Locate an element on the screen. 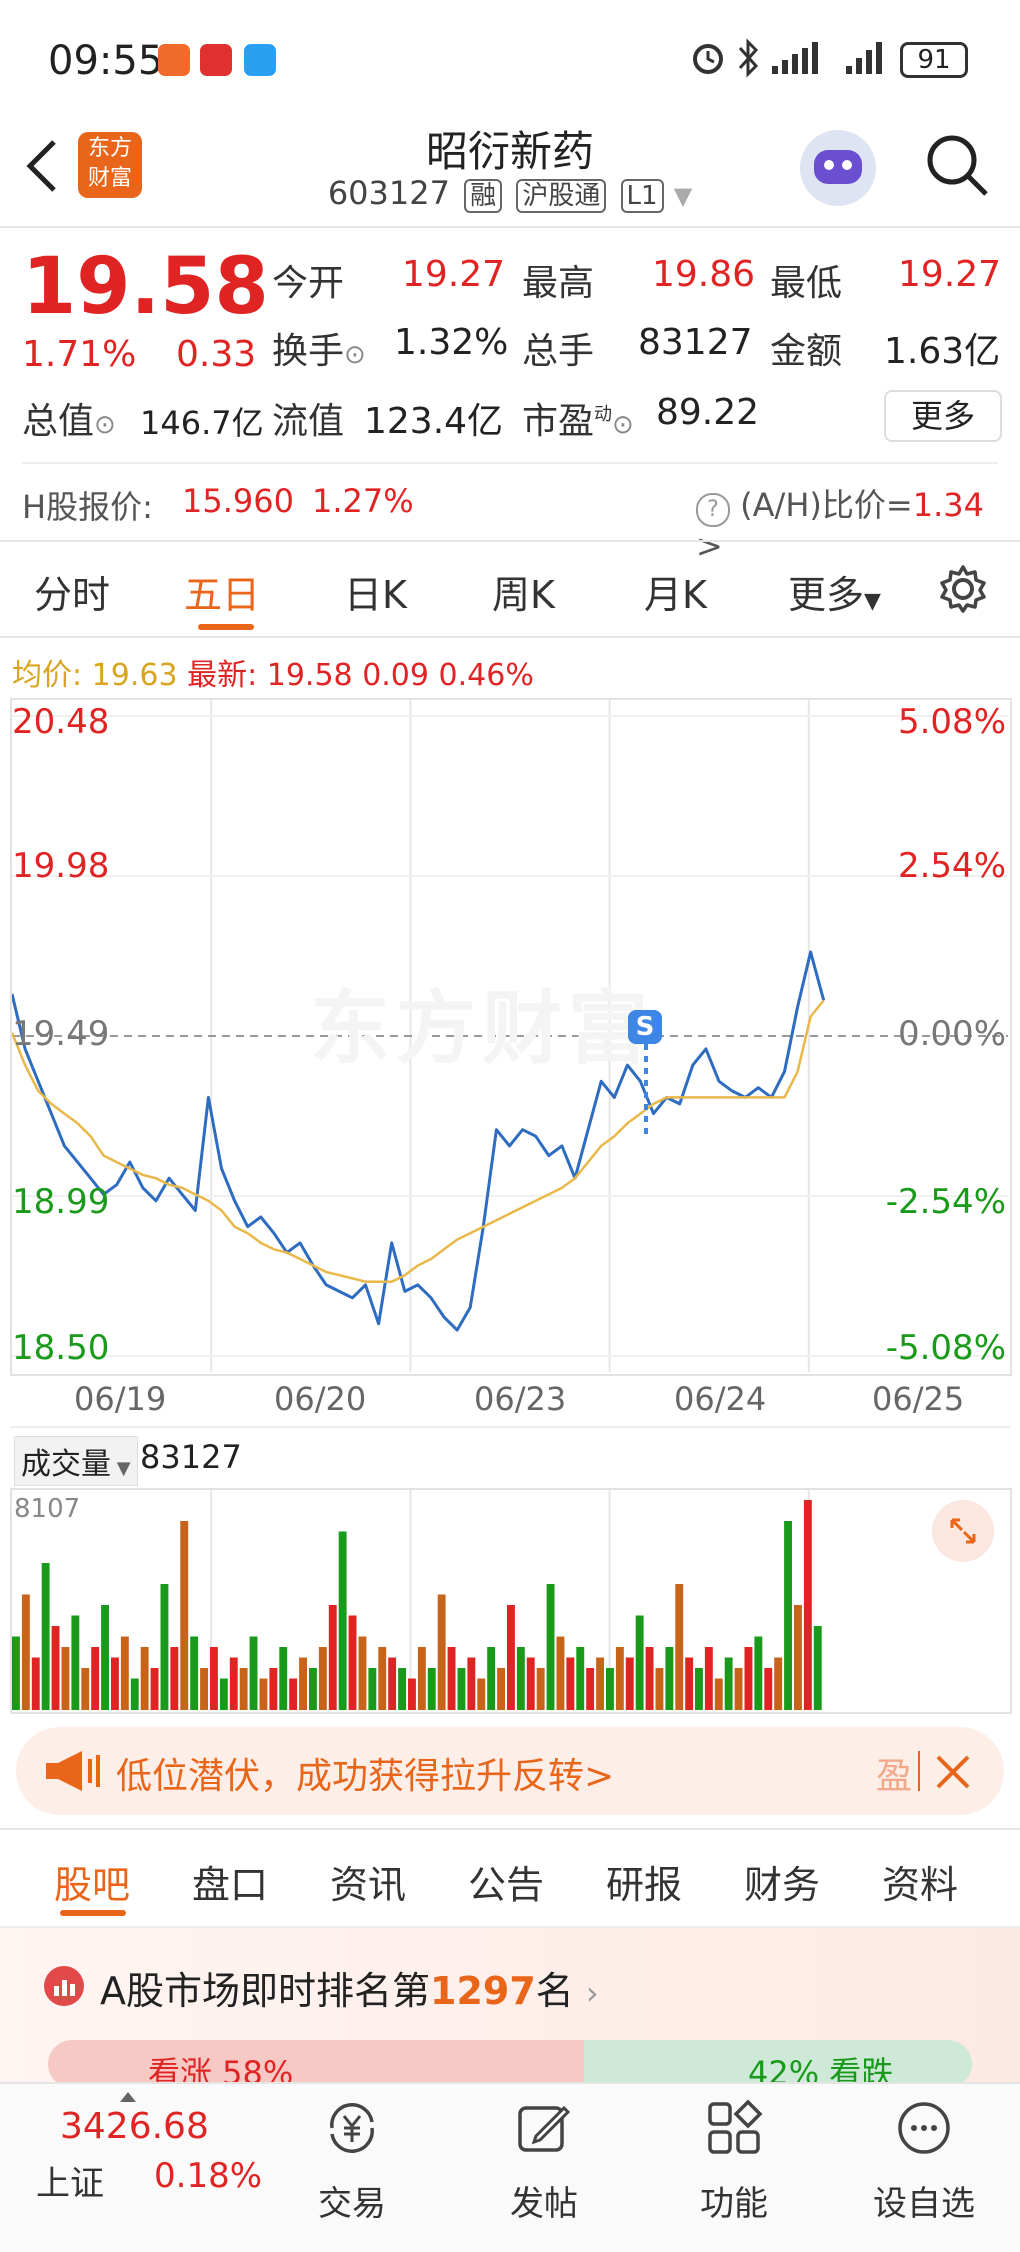 This screenshot has width=1020, height=2252. ranking-icon is located at coordinates (64, 1986).